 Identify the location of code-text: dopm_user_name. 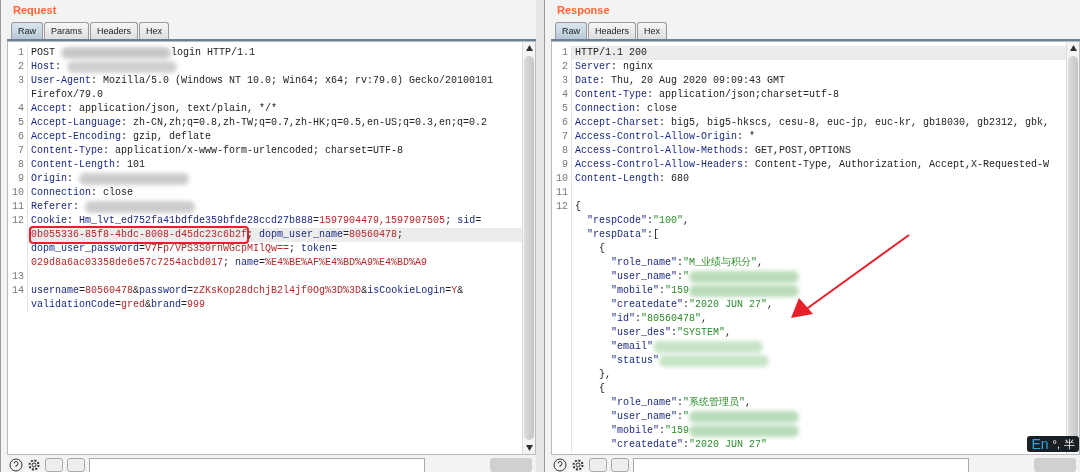
(301, 235).